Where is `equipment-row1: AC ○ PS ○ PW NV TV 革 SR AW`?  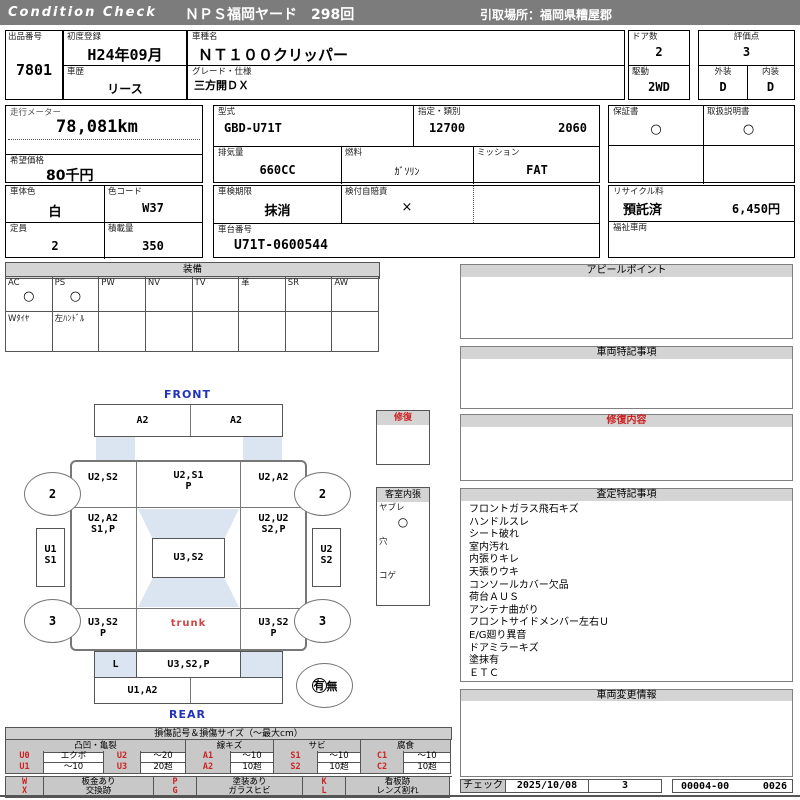
equipment-row1: AC ○ PS ○ PW NV TV 革 SR AW is located at coordinates (192, 294).